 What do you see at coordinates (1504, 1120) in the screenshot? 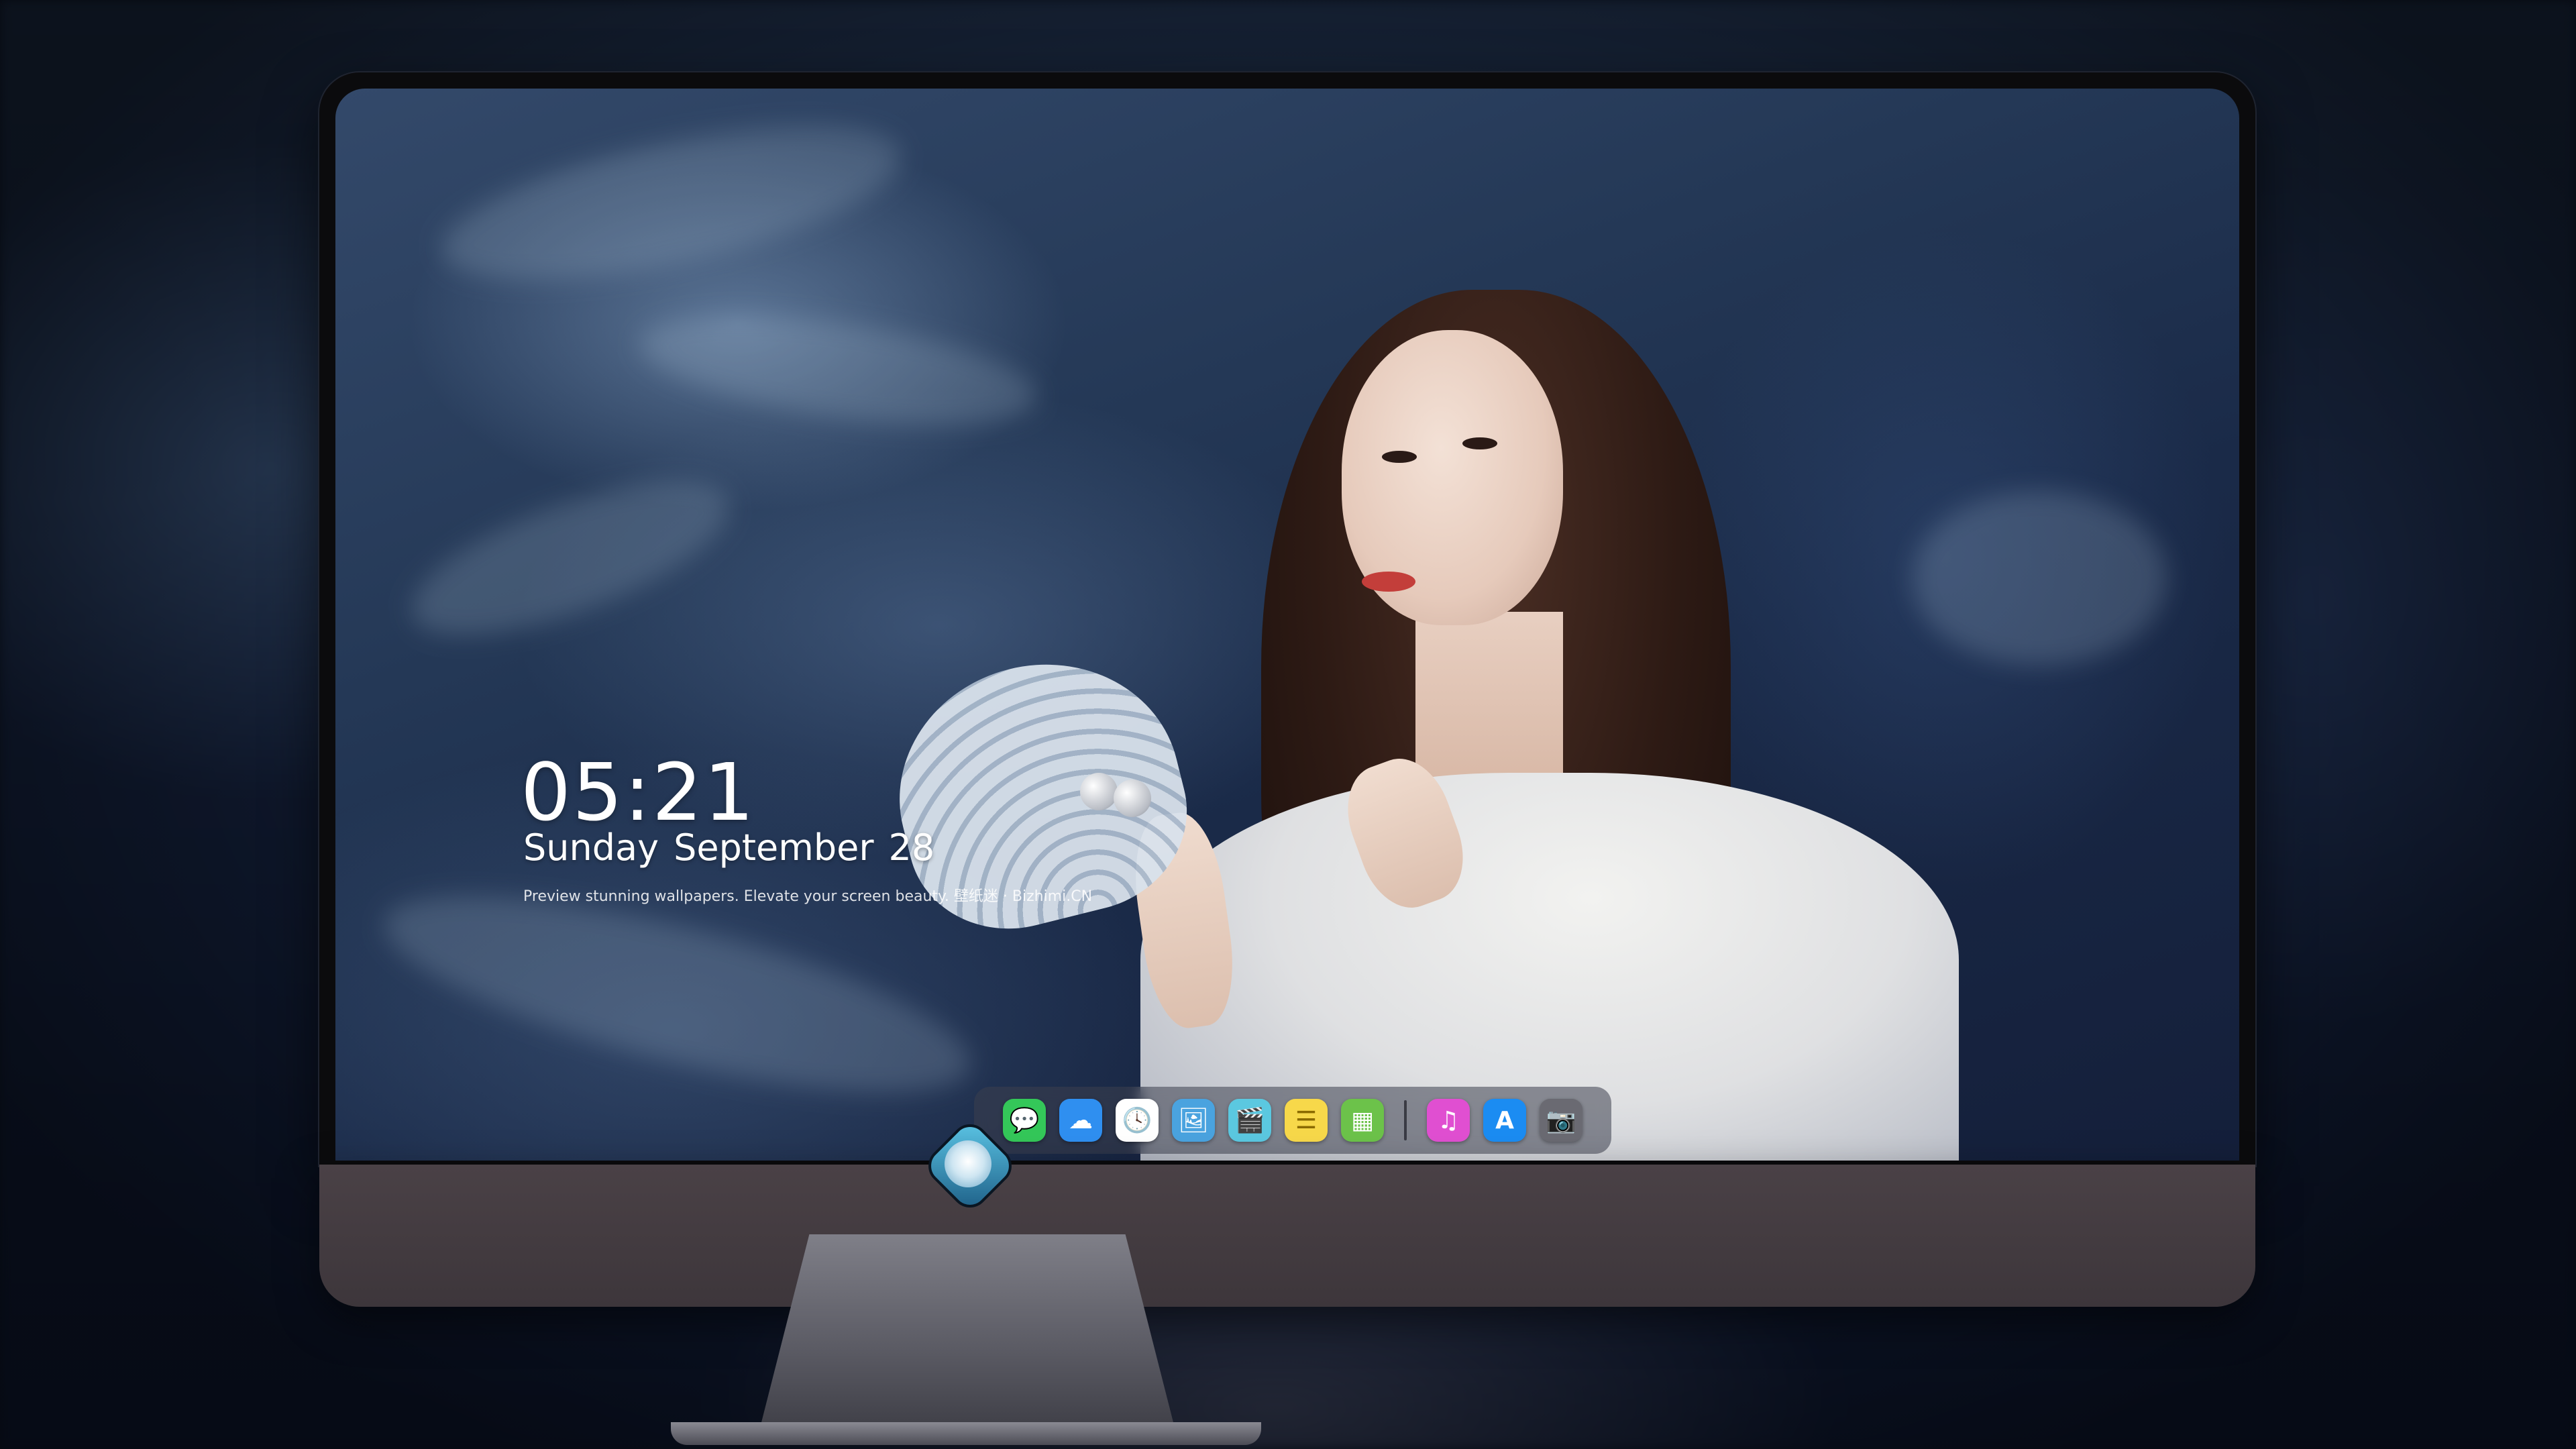
I see `app-store-icon: A` at bounding box center [1504, 1120].